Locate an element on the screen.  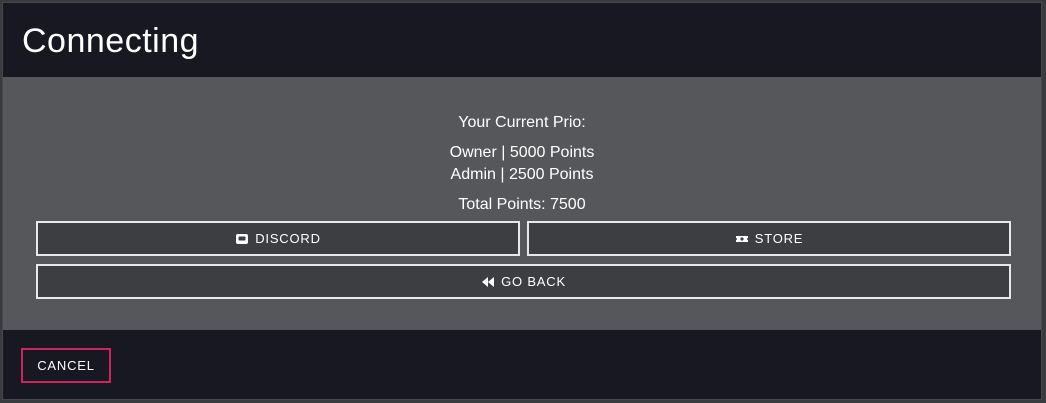
prio-entry-owner: Owner | 5000 Points is located at coordinates (522, 152).